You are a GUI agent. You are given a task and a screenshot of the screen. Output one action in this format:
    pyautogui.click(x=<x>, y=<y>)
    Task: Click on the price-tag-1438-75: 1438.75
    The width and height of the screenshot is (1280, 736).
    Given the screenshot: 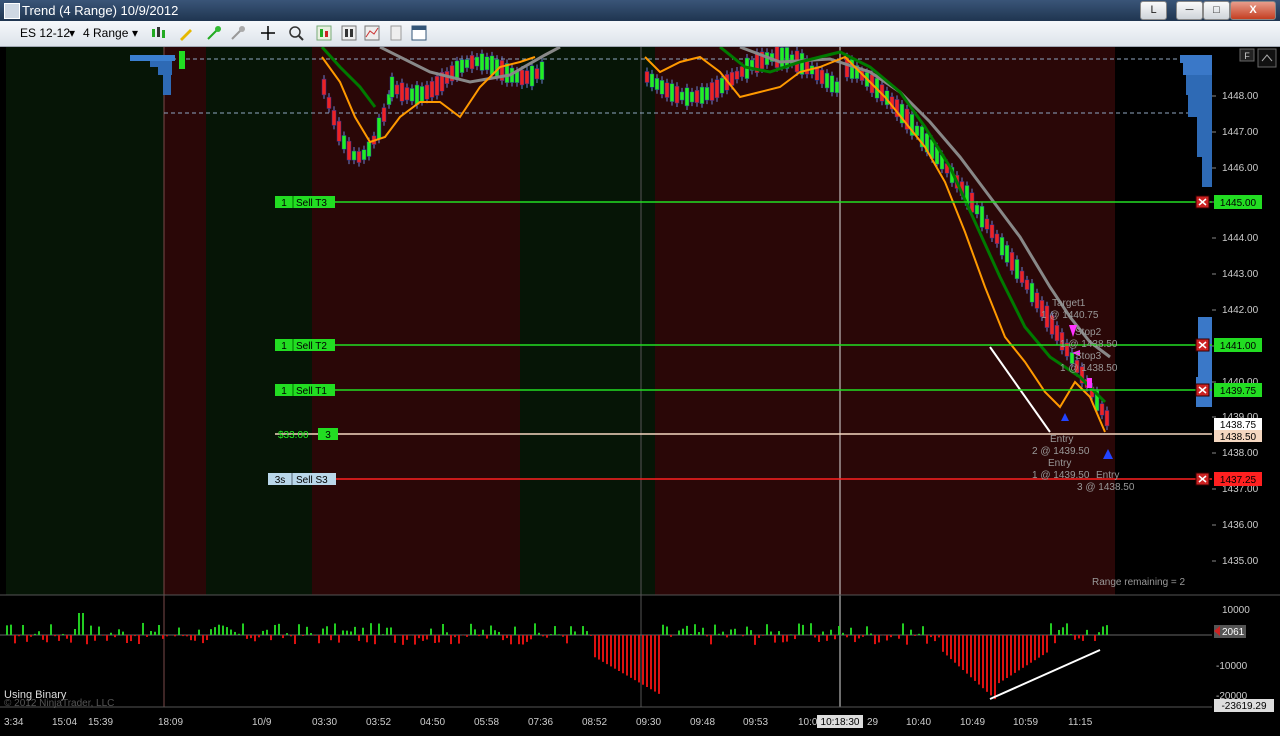 What is the action you would take?
    pyautogui.click(x=1238, y=424)
    